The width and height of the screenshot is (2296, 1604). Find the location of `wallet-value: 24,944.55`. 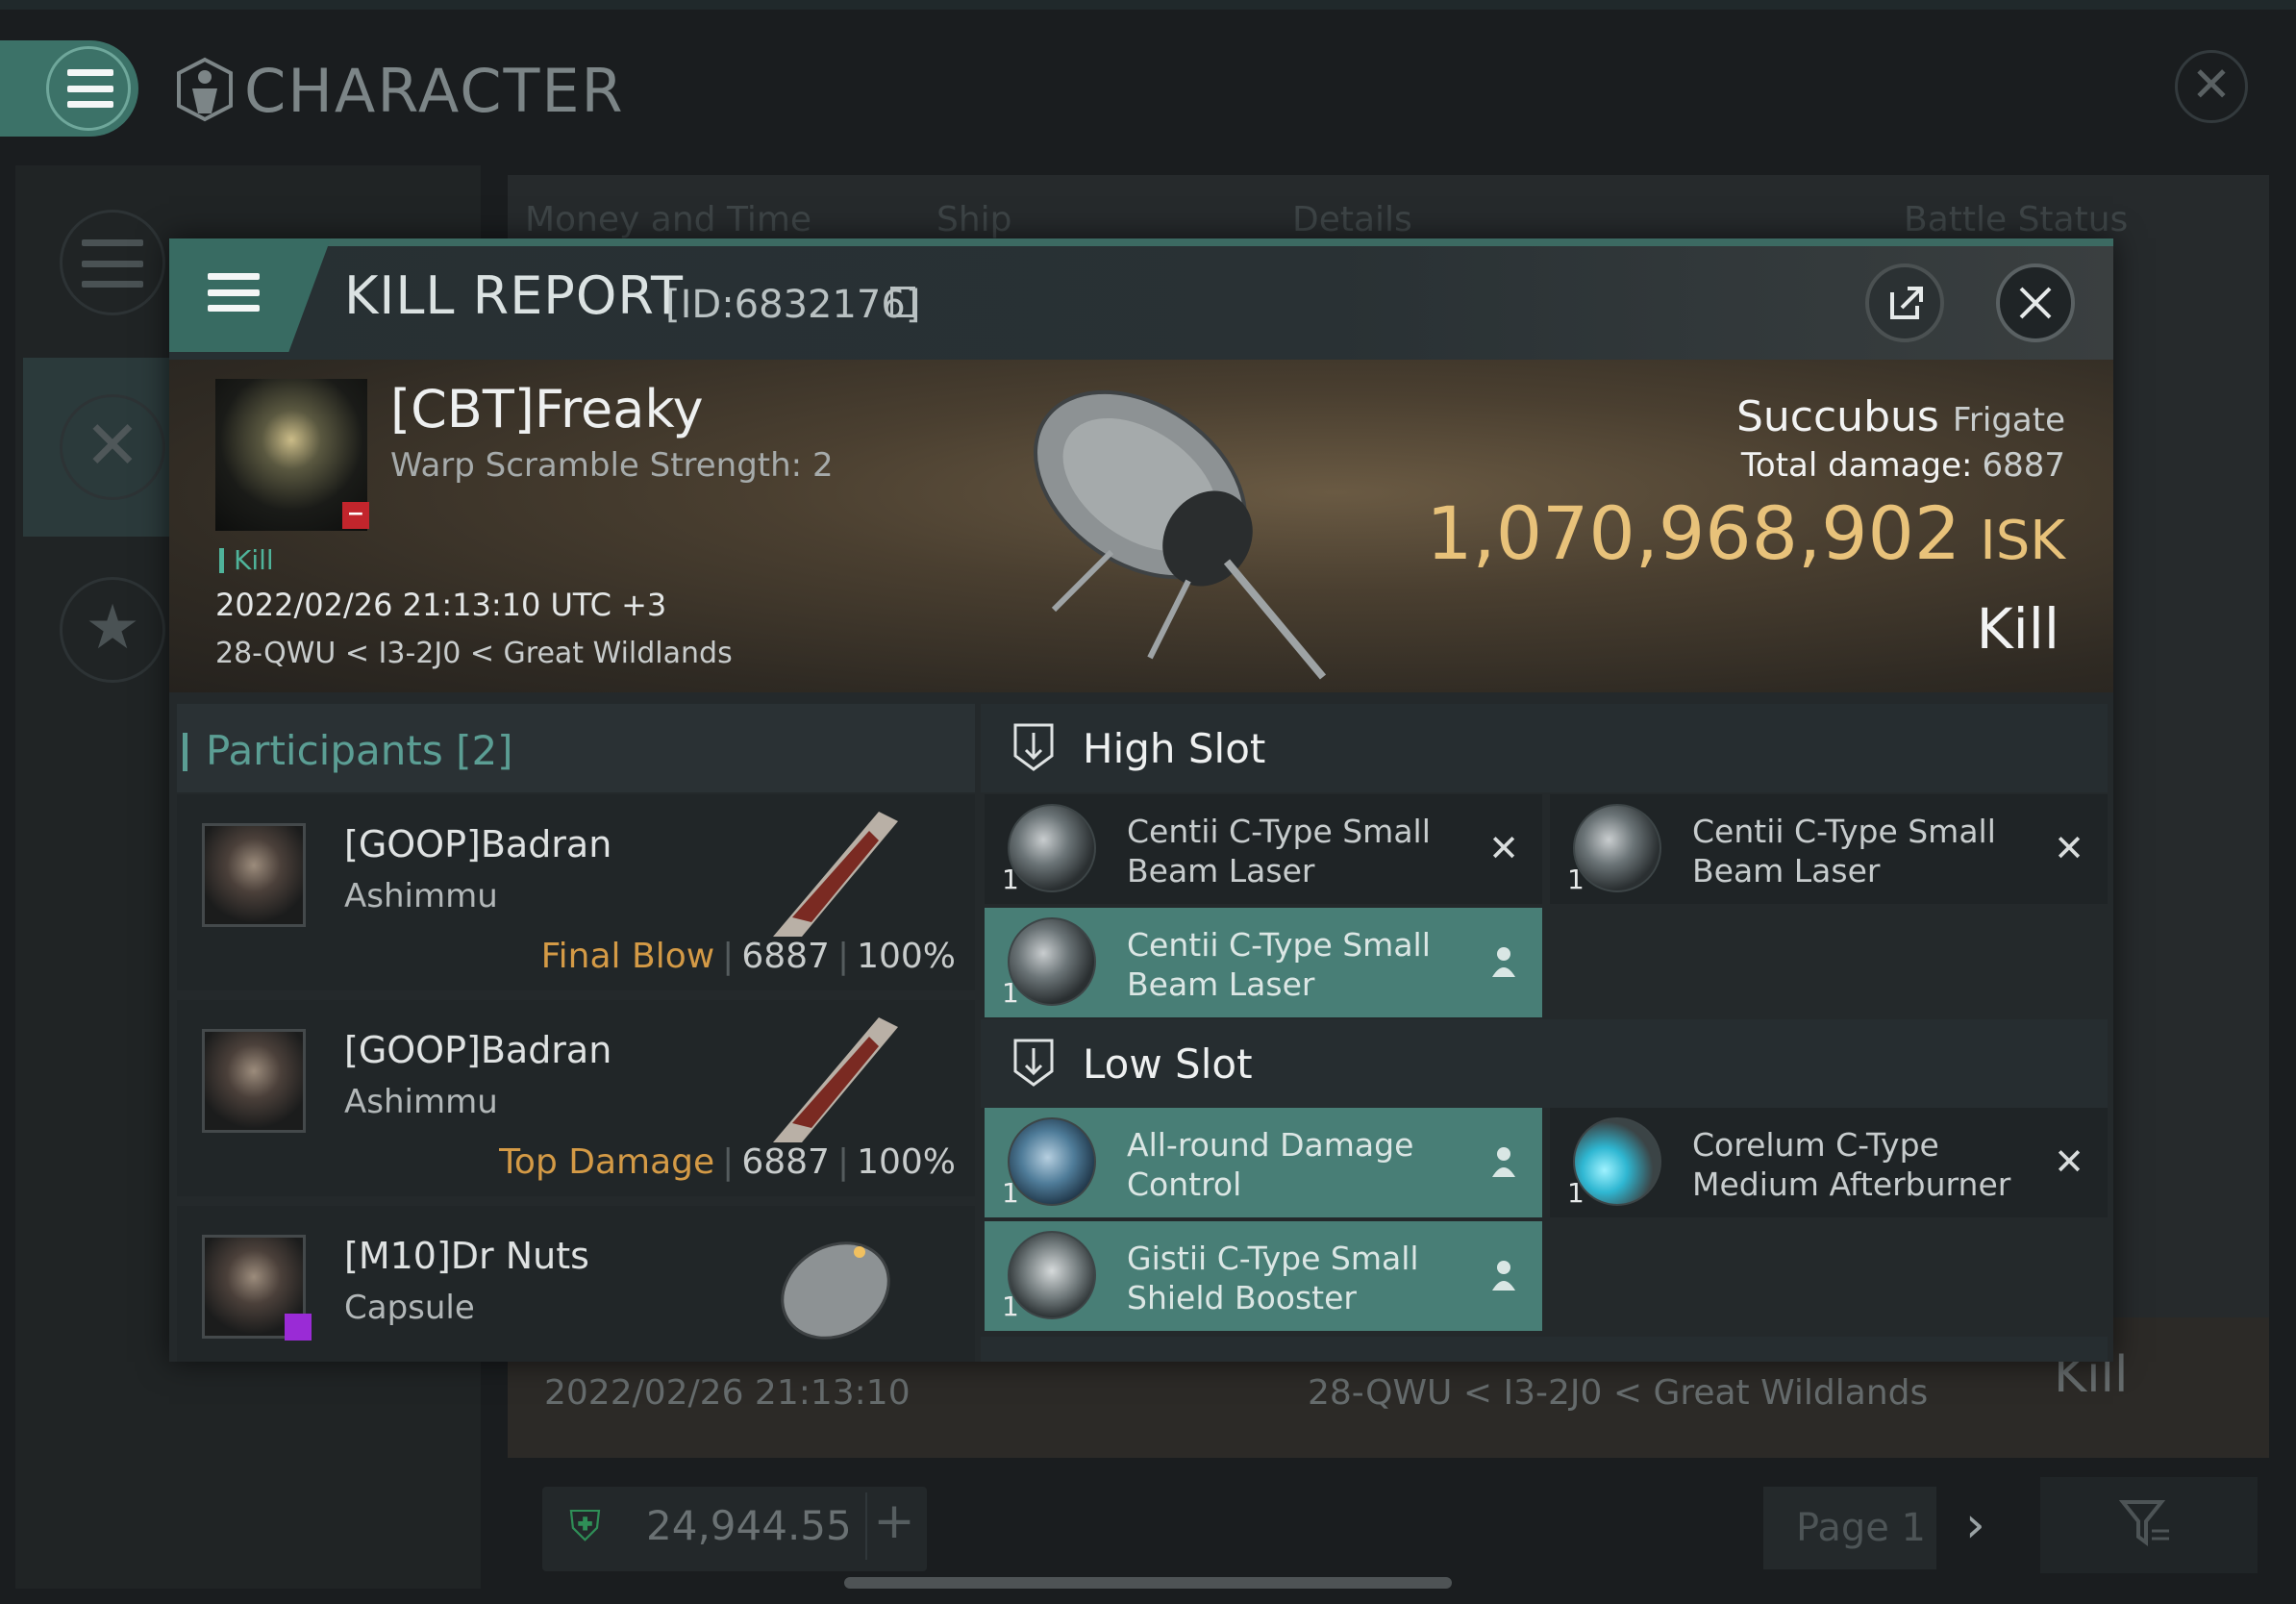

wallet-value: 24,944.55 is located at coordinates (749, 1525).